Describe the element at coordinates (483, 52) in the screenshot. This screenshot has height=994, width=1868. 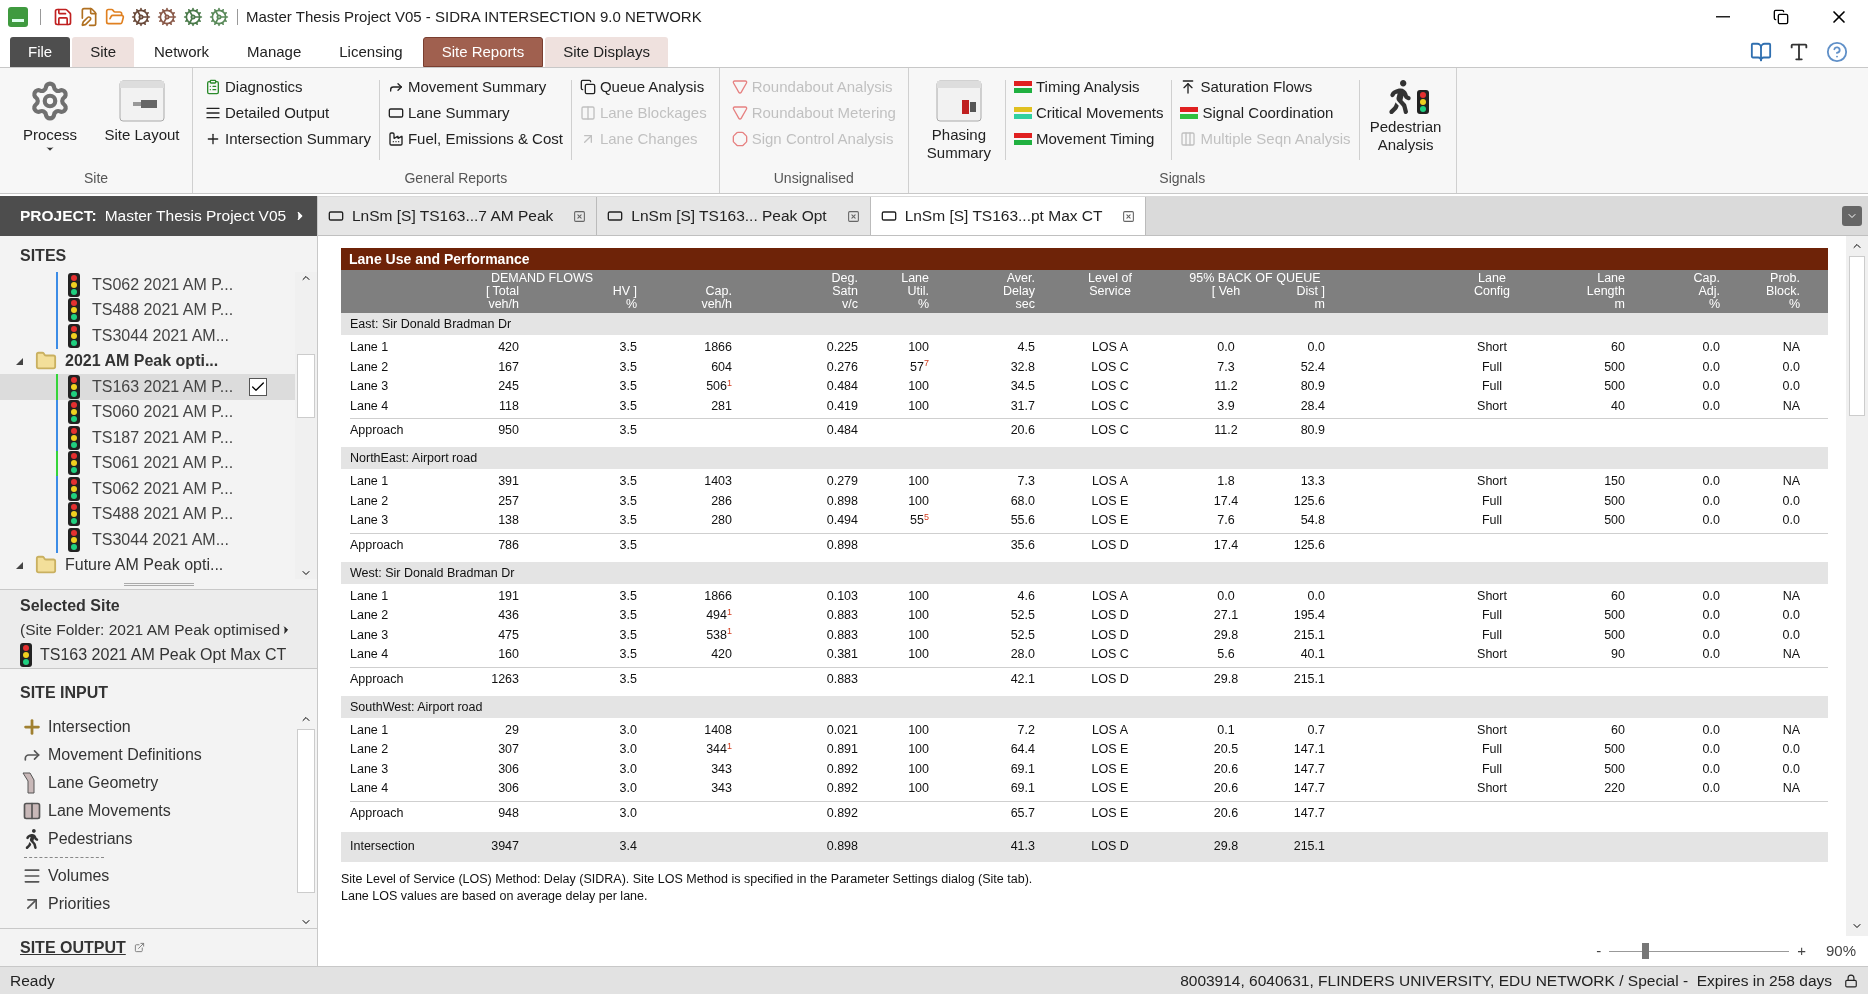
I see `ribbon-tab: Site Reports` at that location.